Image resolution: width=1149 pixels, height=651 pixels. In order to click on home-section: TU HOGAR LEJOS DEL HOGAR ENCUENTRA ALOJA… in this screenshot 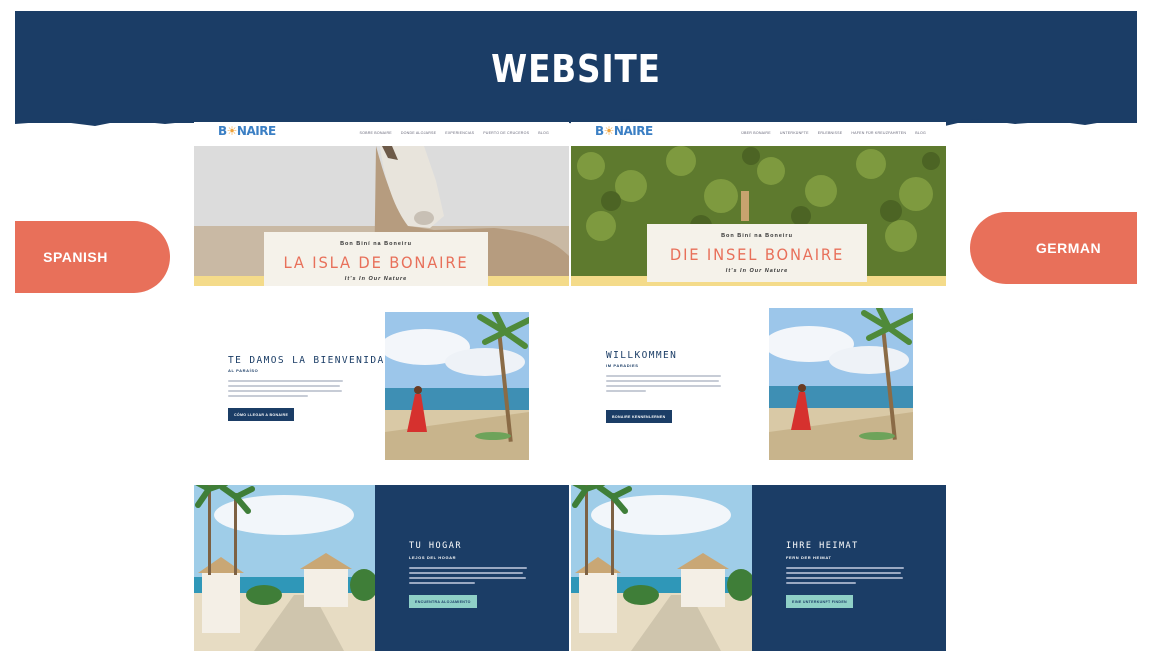, I will do `click(381, 568)`.